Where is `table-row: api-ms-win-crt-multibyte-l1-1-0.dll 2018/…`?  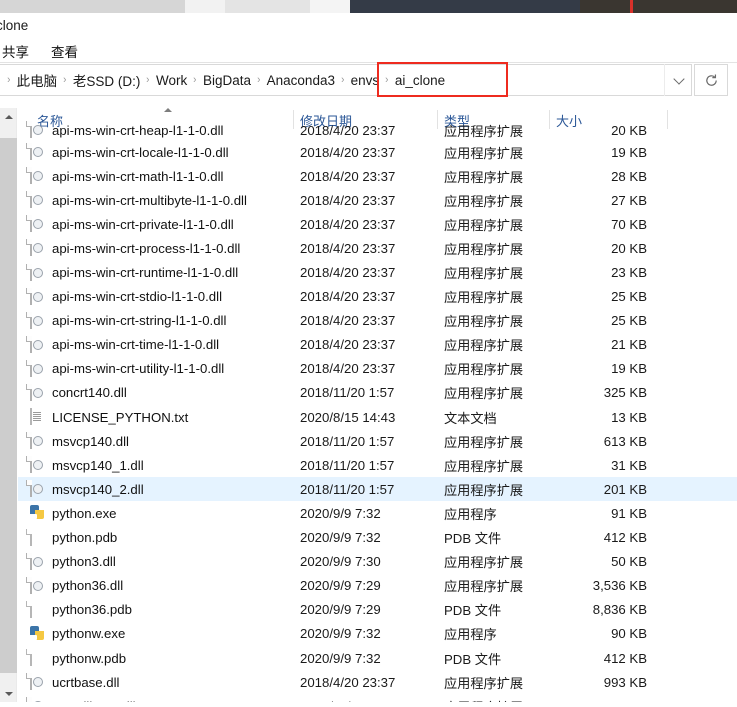 table-row: api-ms-win-crt-multibyte-l1-1-0.dll 2018/… is located at coordinates (377, 200).